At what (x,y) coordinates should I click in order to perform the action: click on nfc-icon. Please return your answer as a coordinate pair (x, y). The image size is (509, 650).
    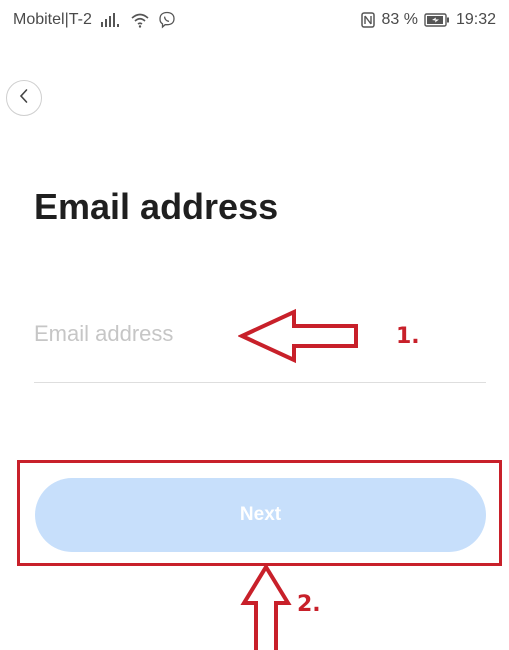
    Looking at the image, I should click on (368, 20).